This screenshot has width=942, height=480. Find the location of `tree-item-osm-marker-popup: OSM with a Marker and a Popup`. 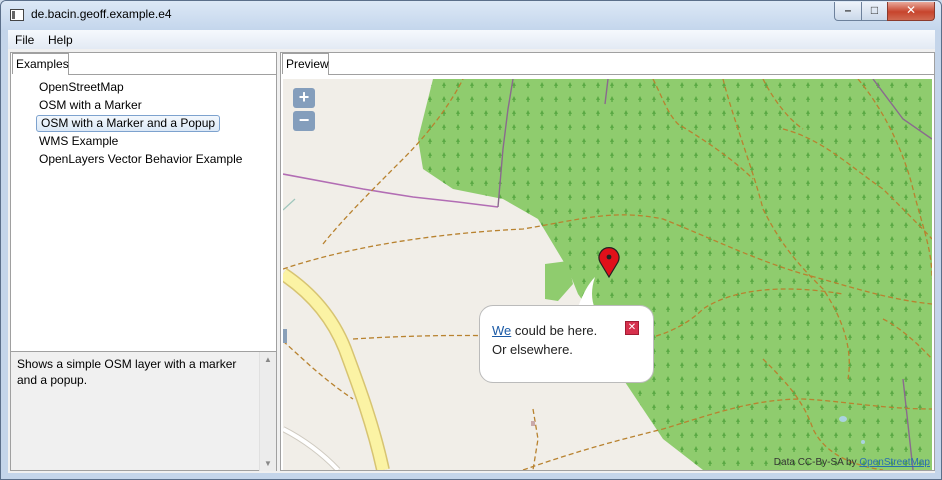

tree-item-osm-marker-popup: OSM with a Marker and a Popup is located at coordinates (128, 123).